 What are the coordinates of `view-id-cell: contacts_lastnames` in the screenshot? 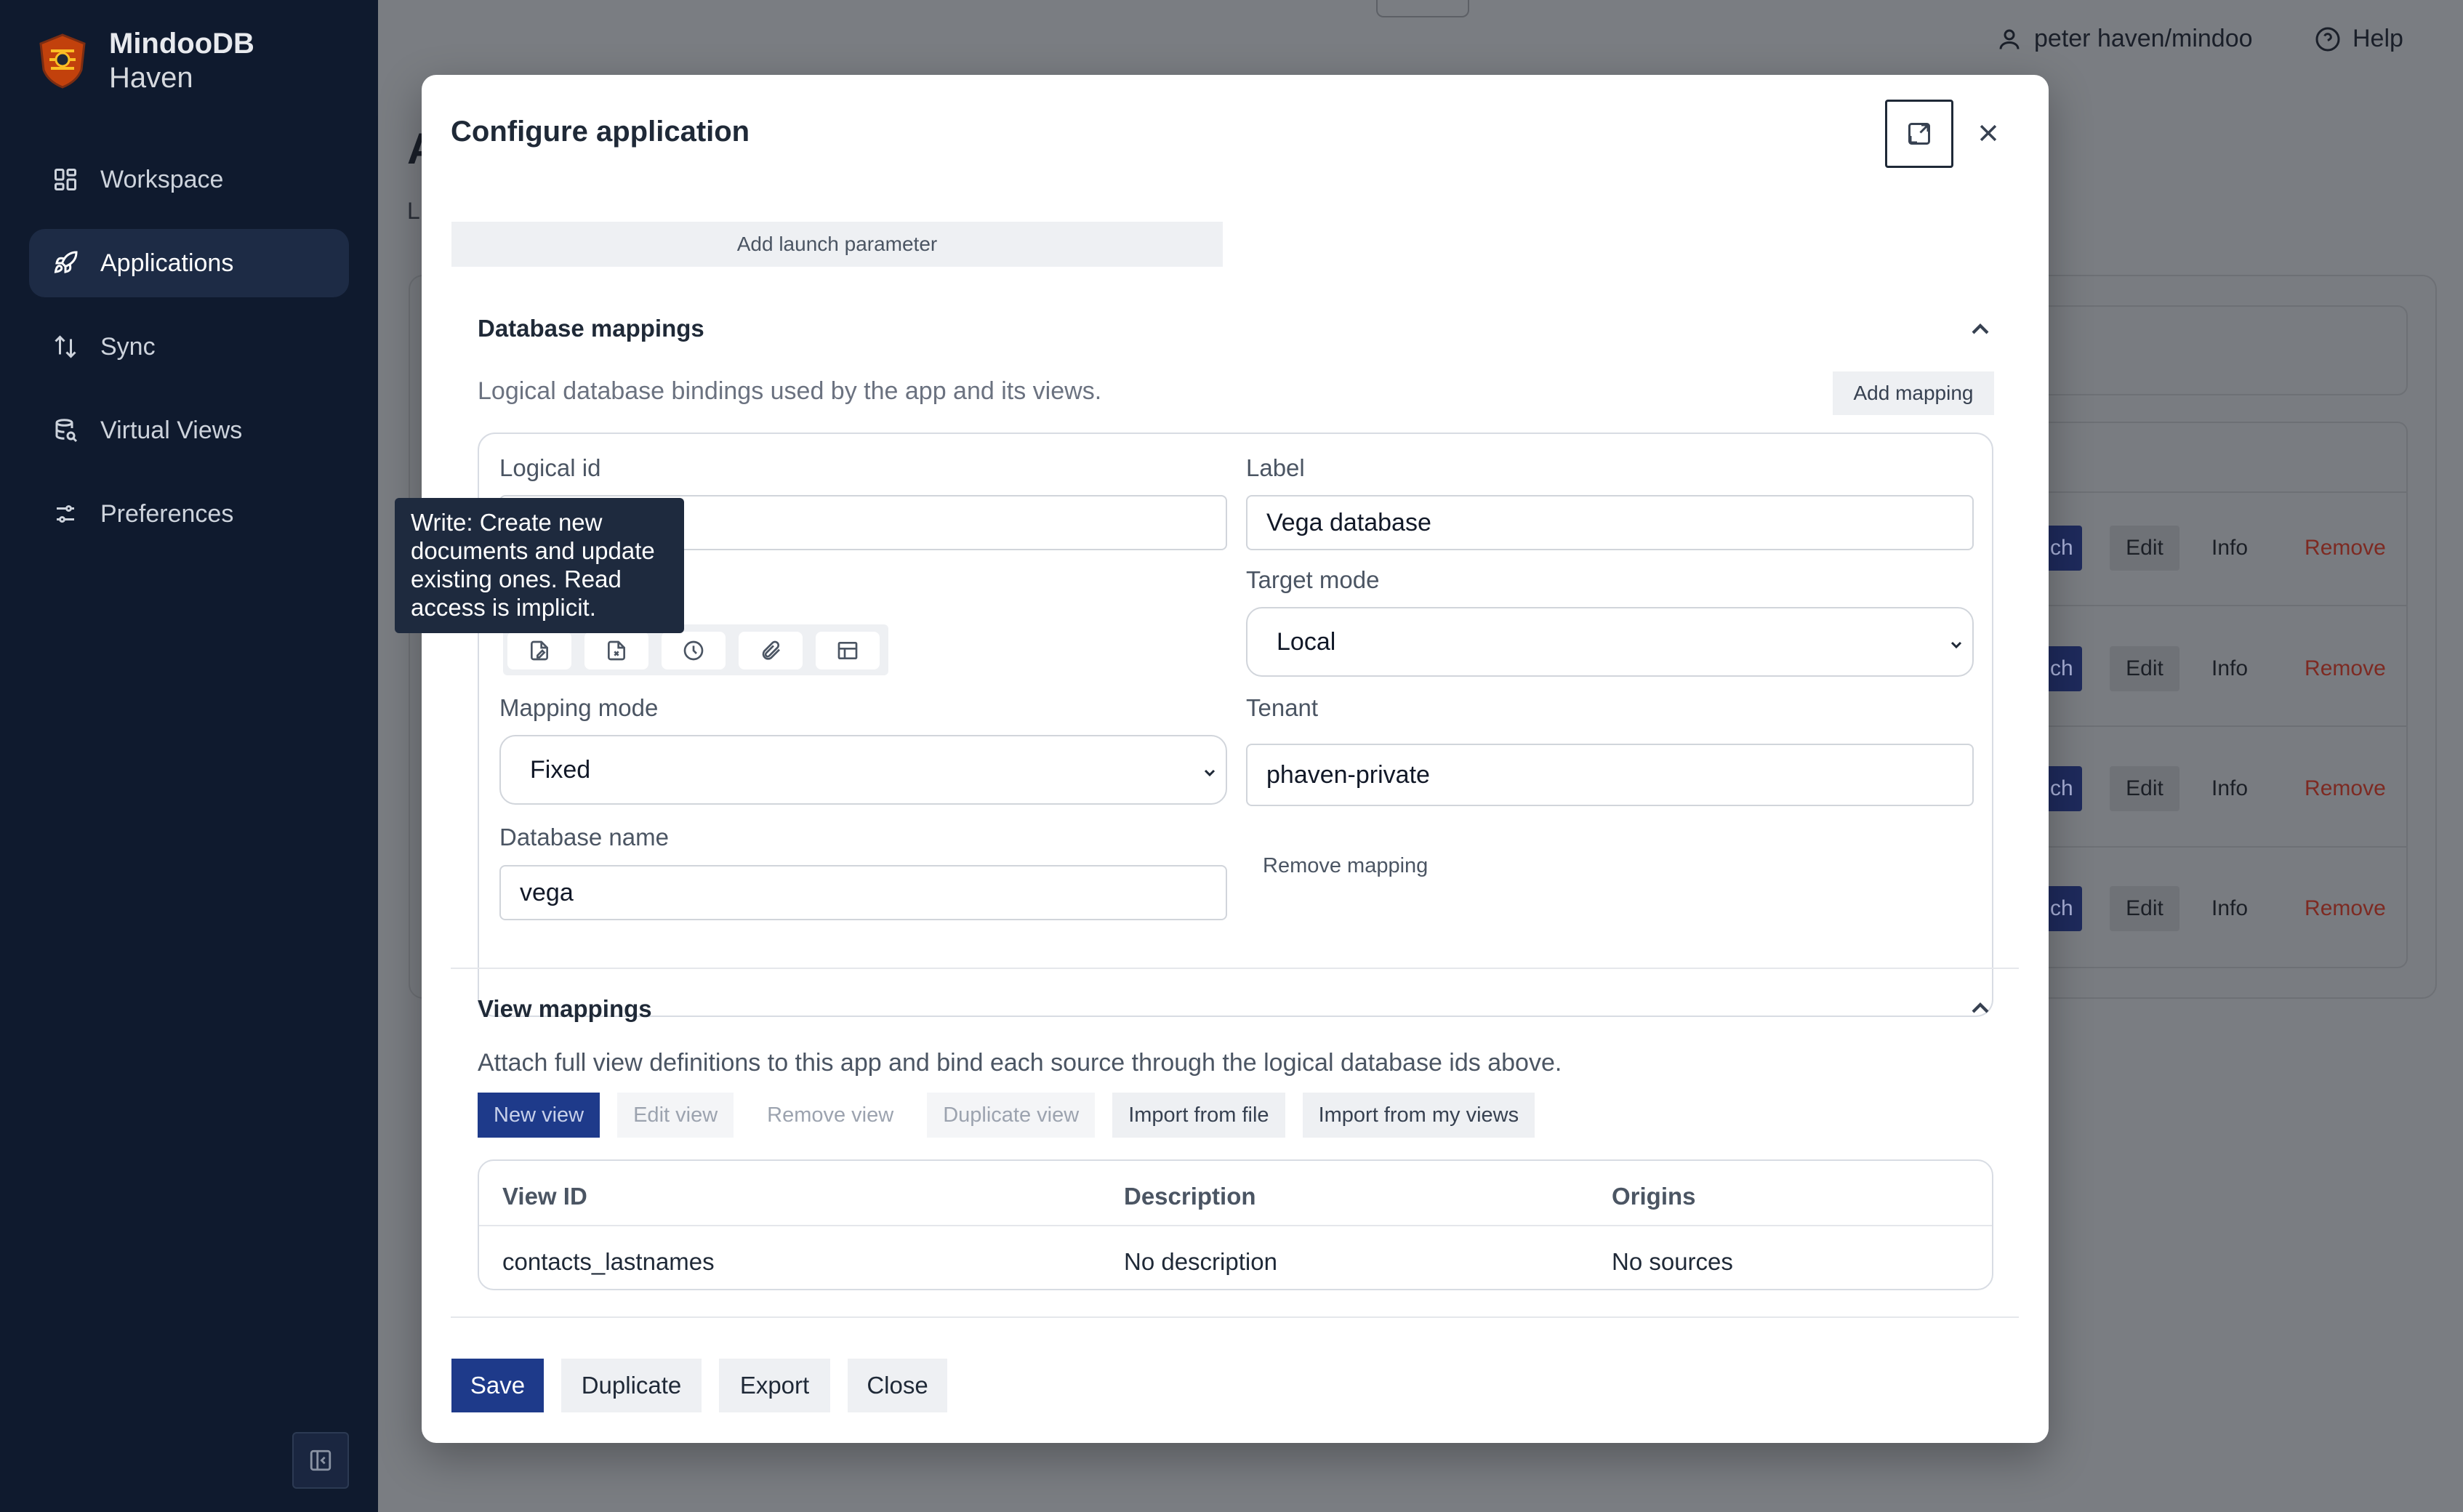 It's located at (608, 1262).